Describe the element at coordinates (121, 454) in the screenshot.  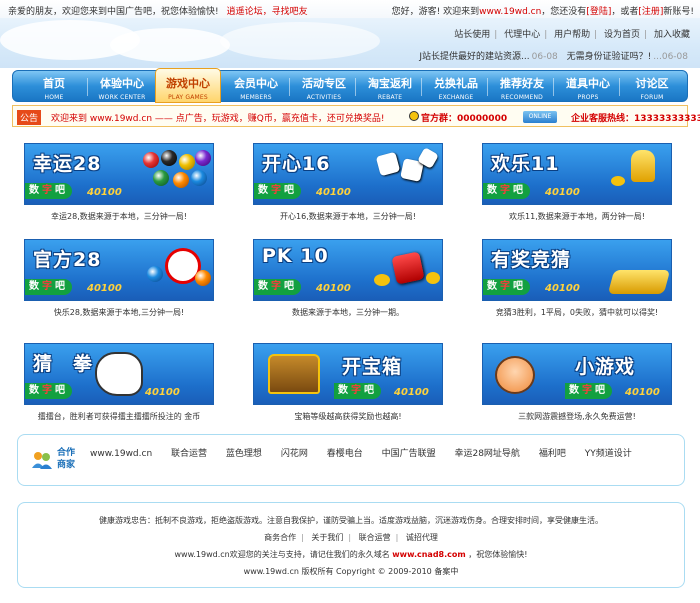
I see `partner-link: www.19wd.cn` at that location.